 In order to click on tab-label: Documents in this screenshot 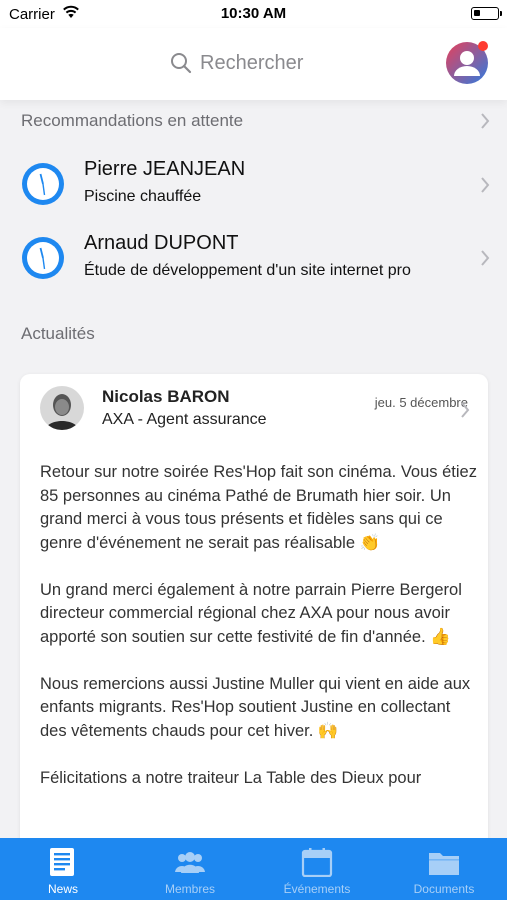, I will do `click(444, 889)`.